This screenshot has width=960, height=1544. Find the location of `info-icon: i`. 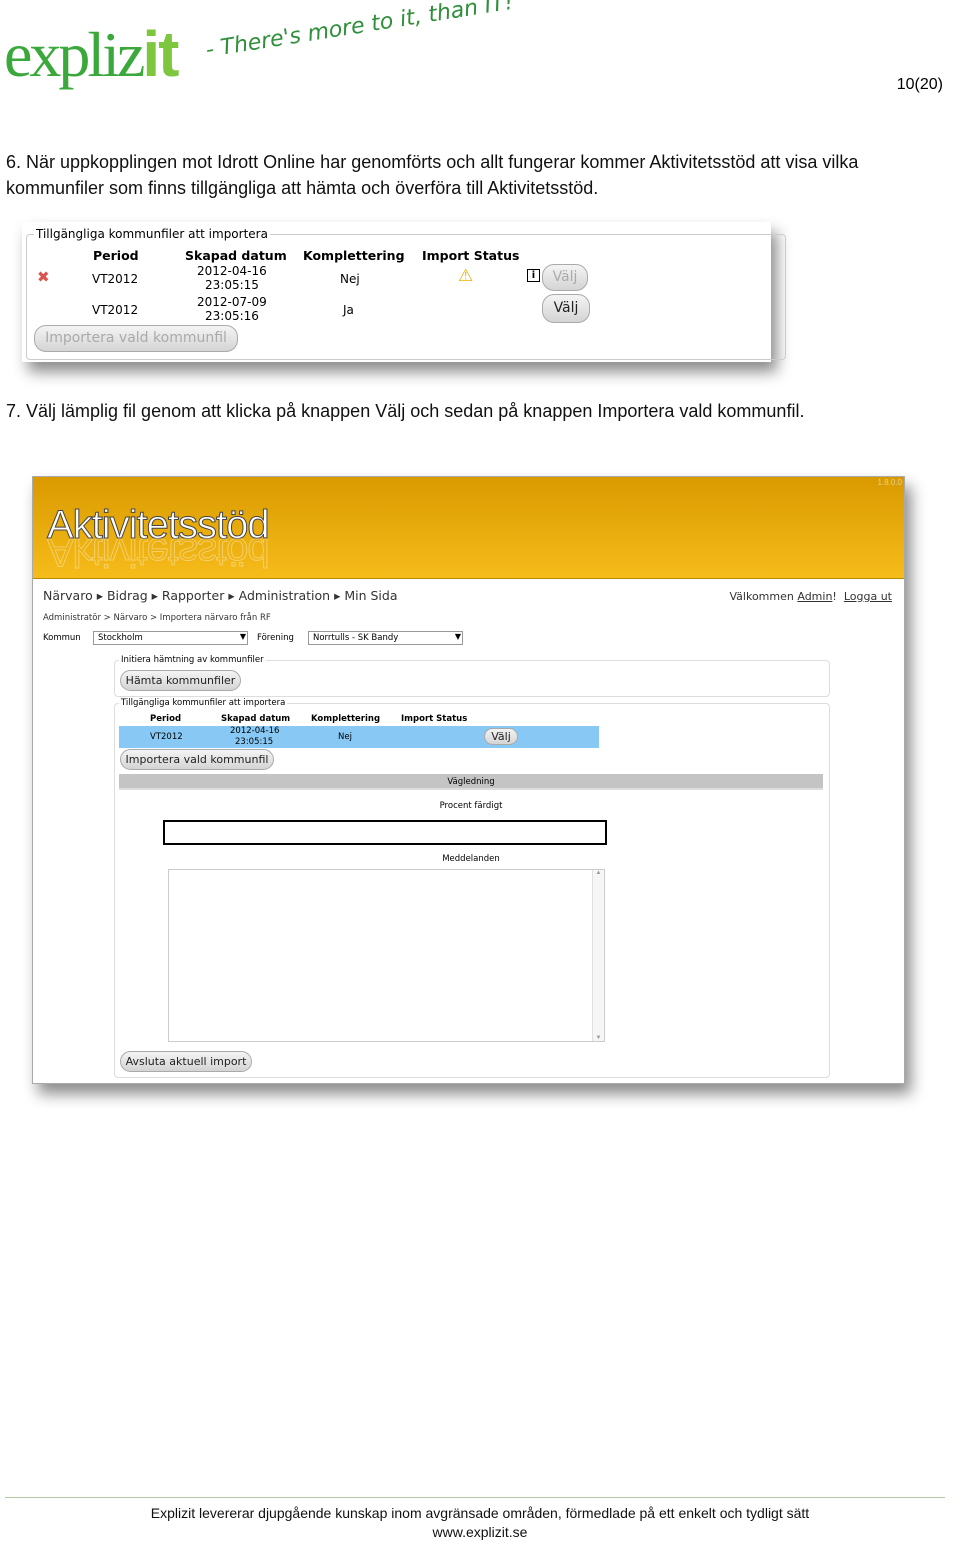

info-icon: i is located at coordinates (533, 275).